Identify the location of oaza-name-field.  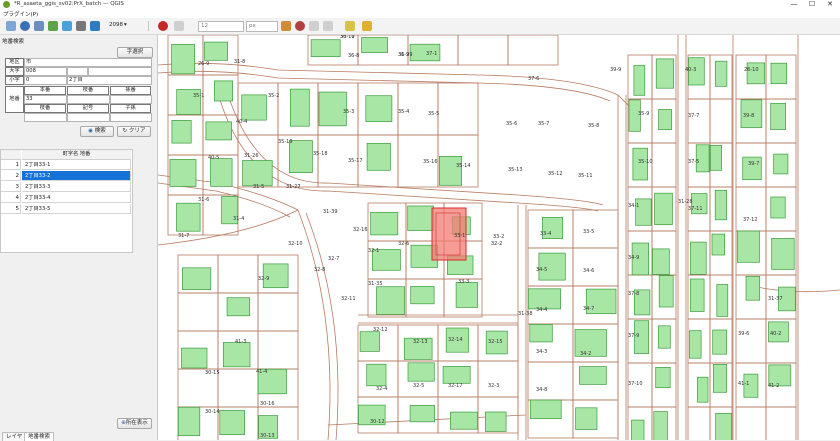
(77, 71).